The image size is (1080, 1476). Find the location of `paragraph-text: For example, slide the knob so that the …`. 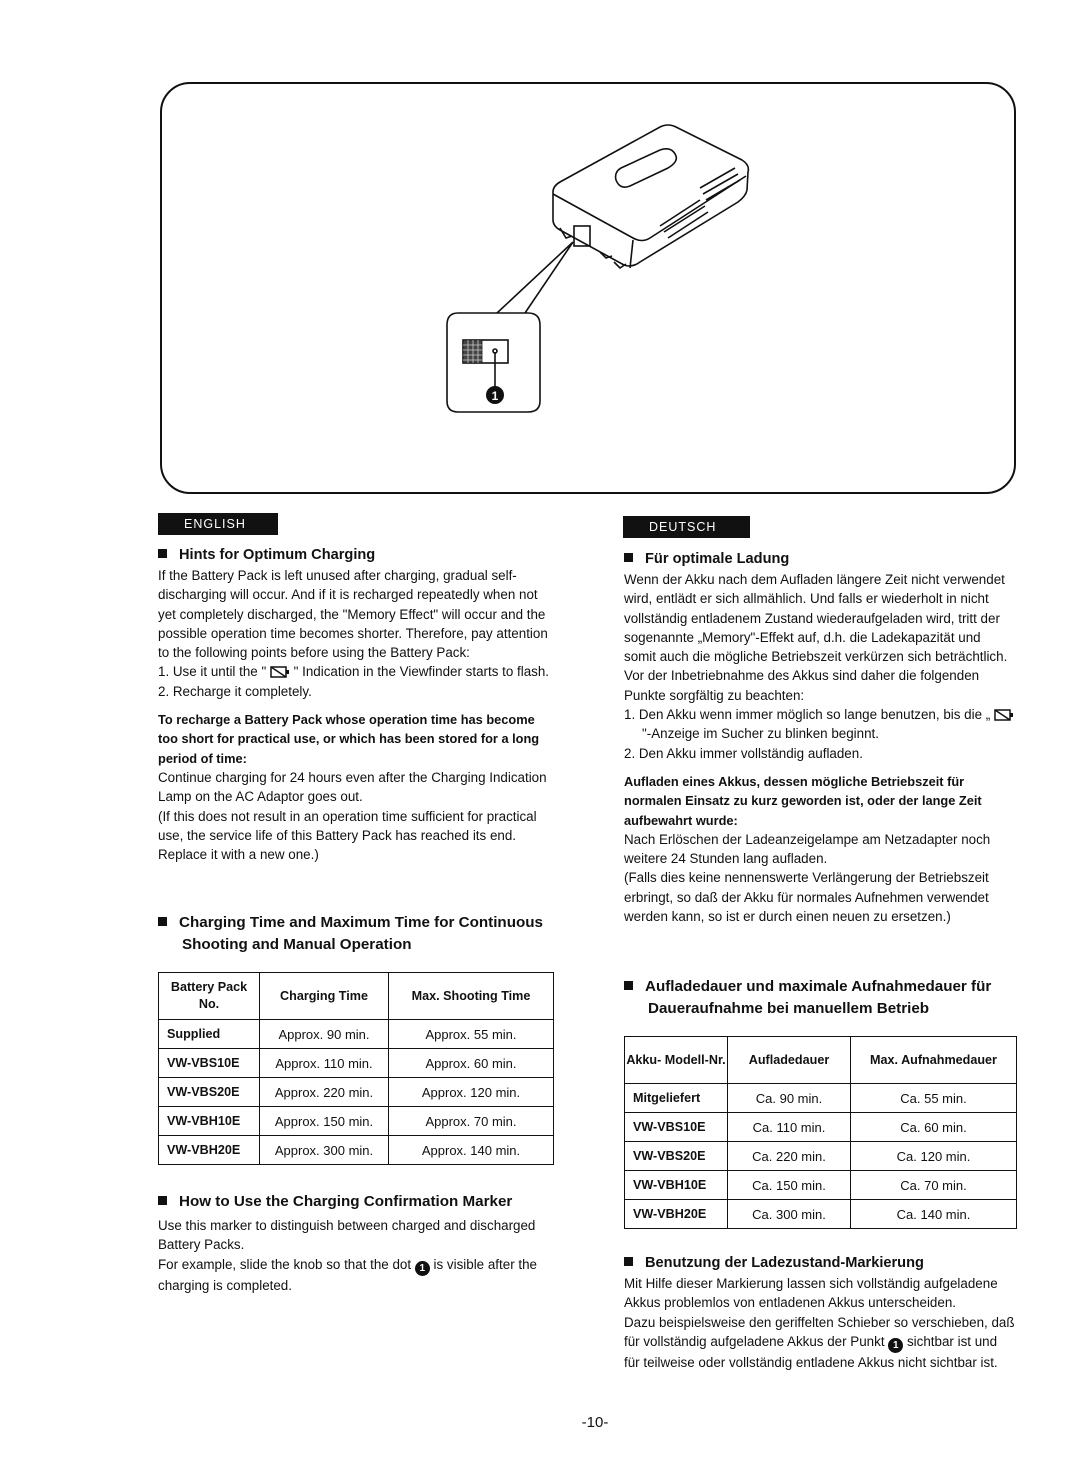

paragraph-text: For example, slide the knob so that the … is located at coordinates (286, 1264).